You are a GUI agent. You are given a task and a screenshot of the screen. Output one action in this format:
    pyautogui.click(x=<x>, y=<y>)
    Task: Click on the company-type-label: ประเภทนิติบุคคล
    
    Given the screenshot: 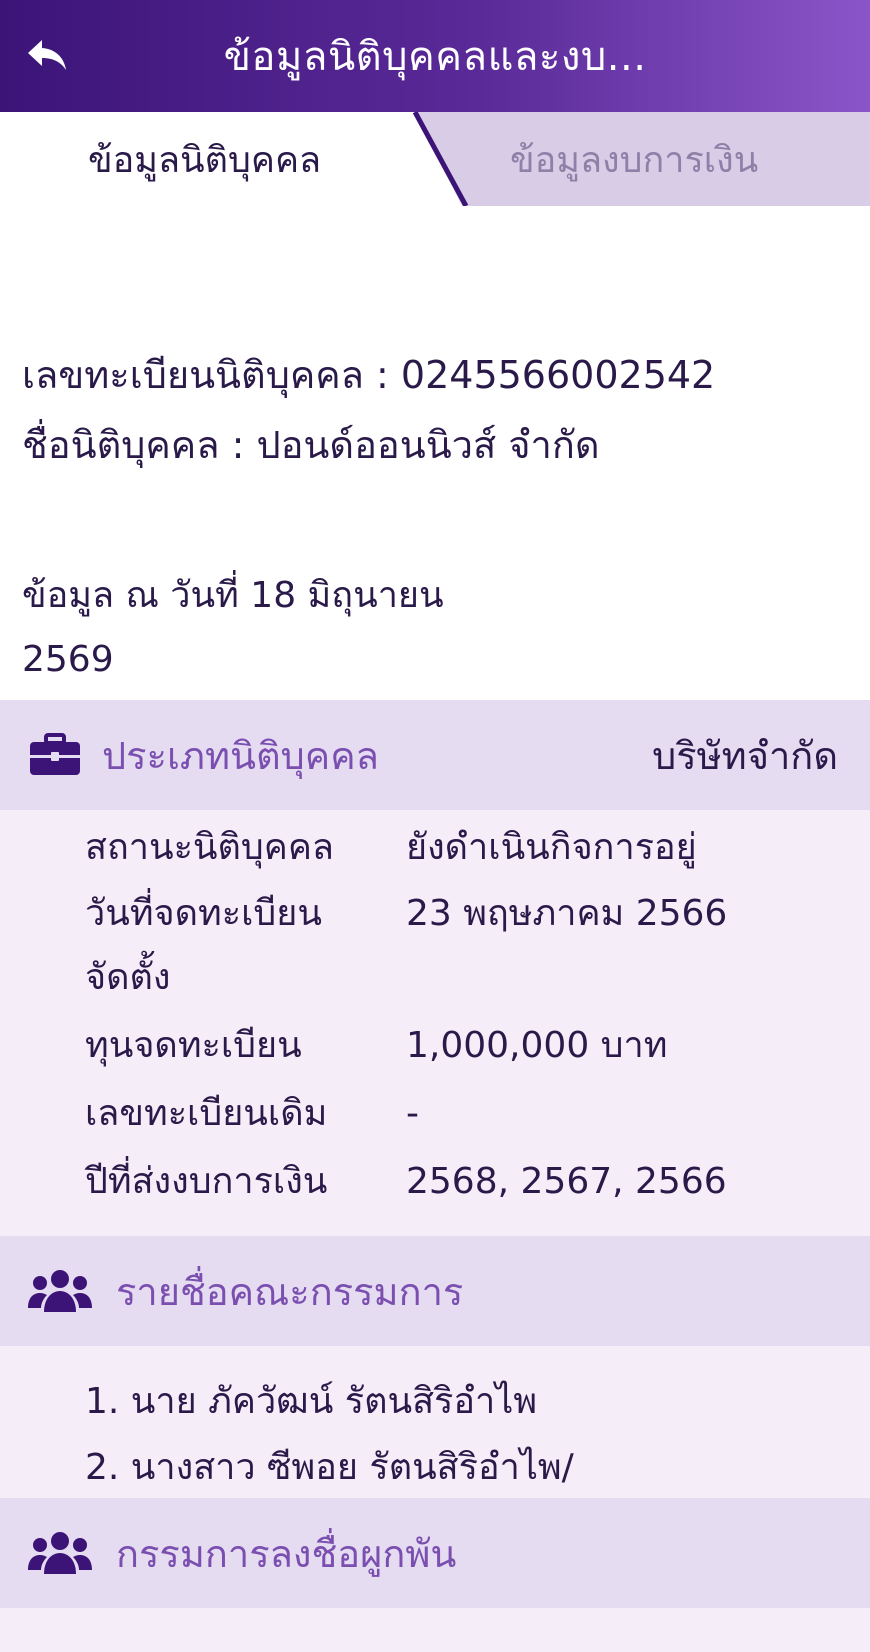 What is the action you would take?
    pyautogui.click(x=240, y=755)
    